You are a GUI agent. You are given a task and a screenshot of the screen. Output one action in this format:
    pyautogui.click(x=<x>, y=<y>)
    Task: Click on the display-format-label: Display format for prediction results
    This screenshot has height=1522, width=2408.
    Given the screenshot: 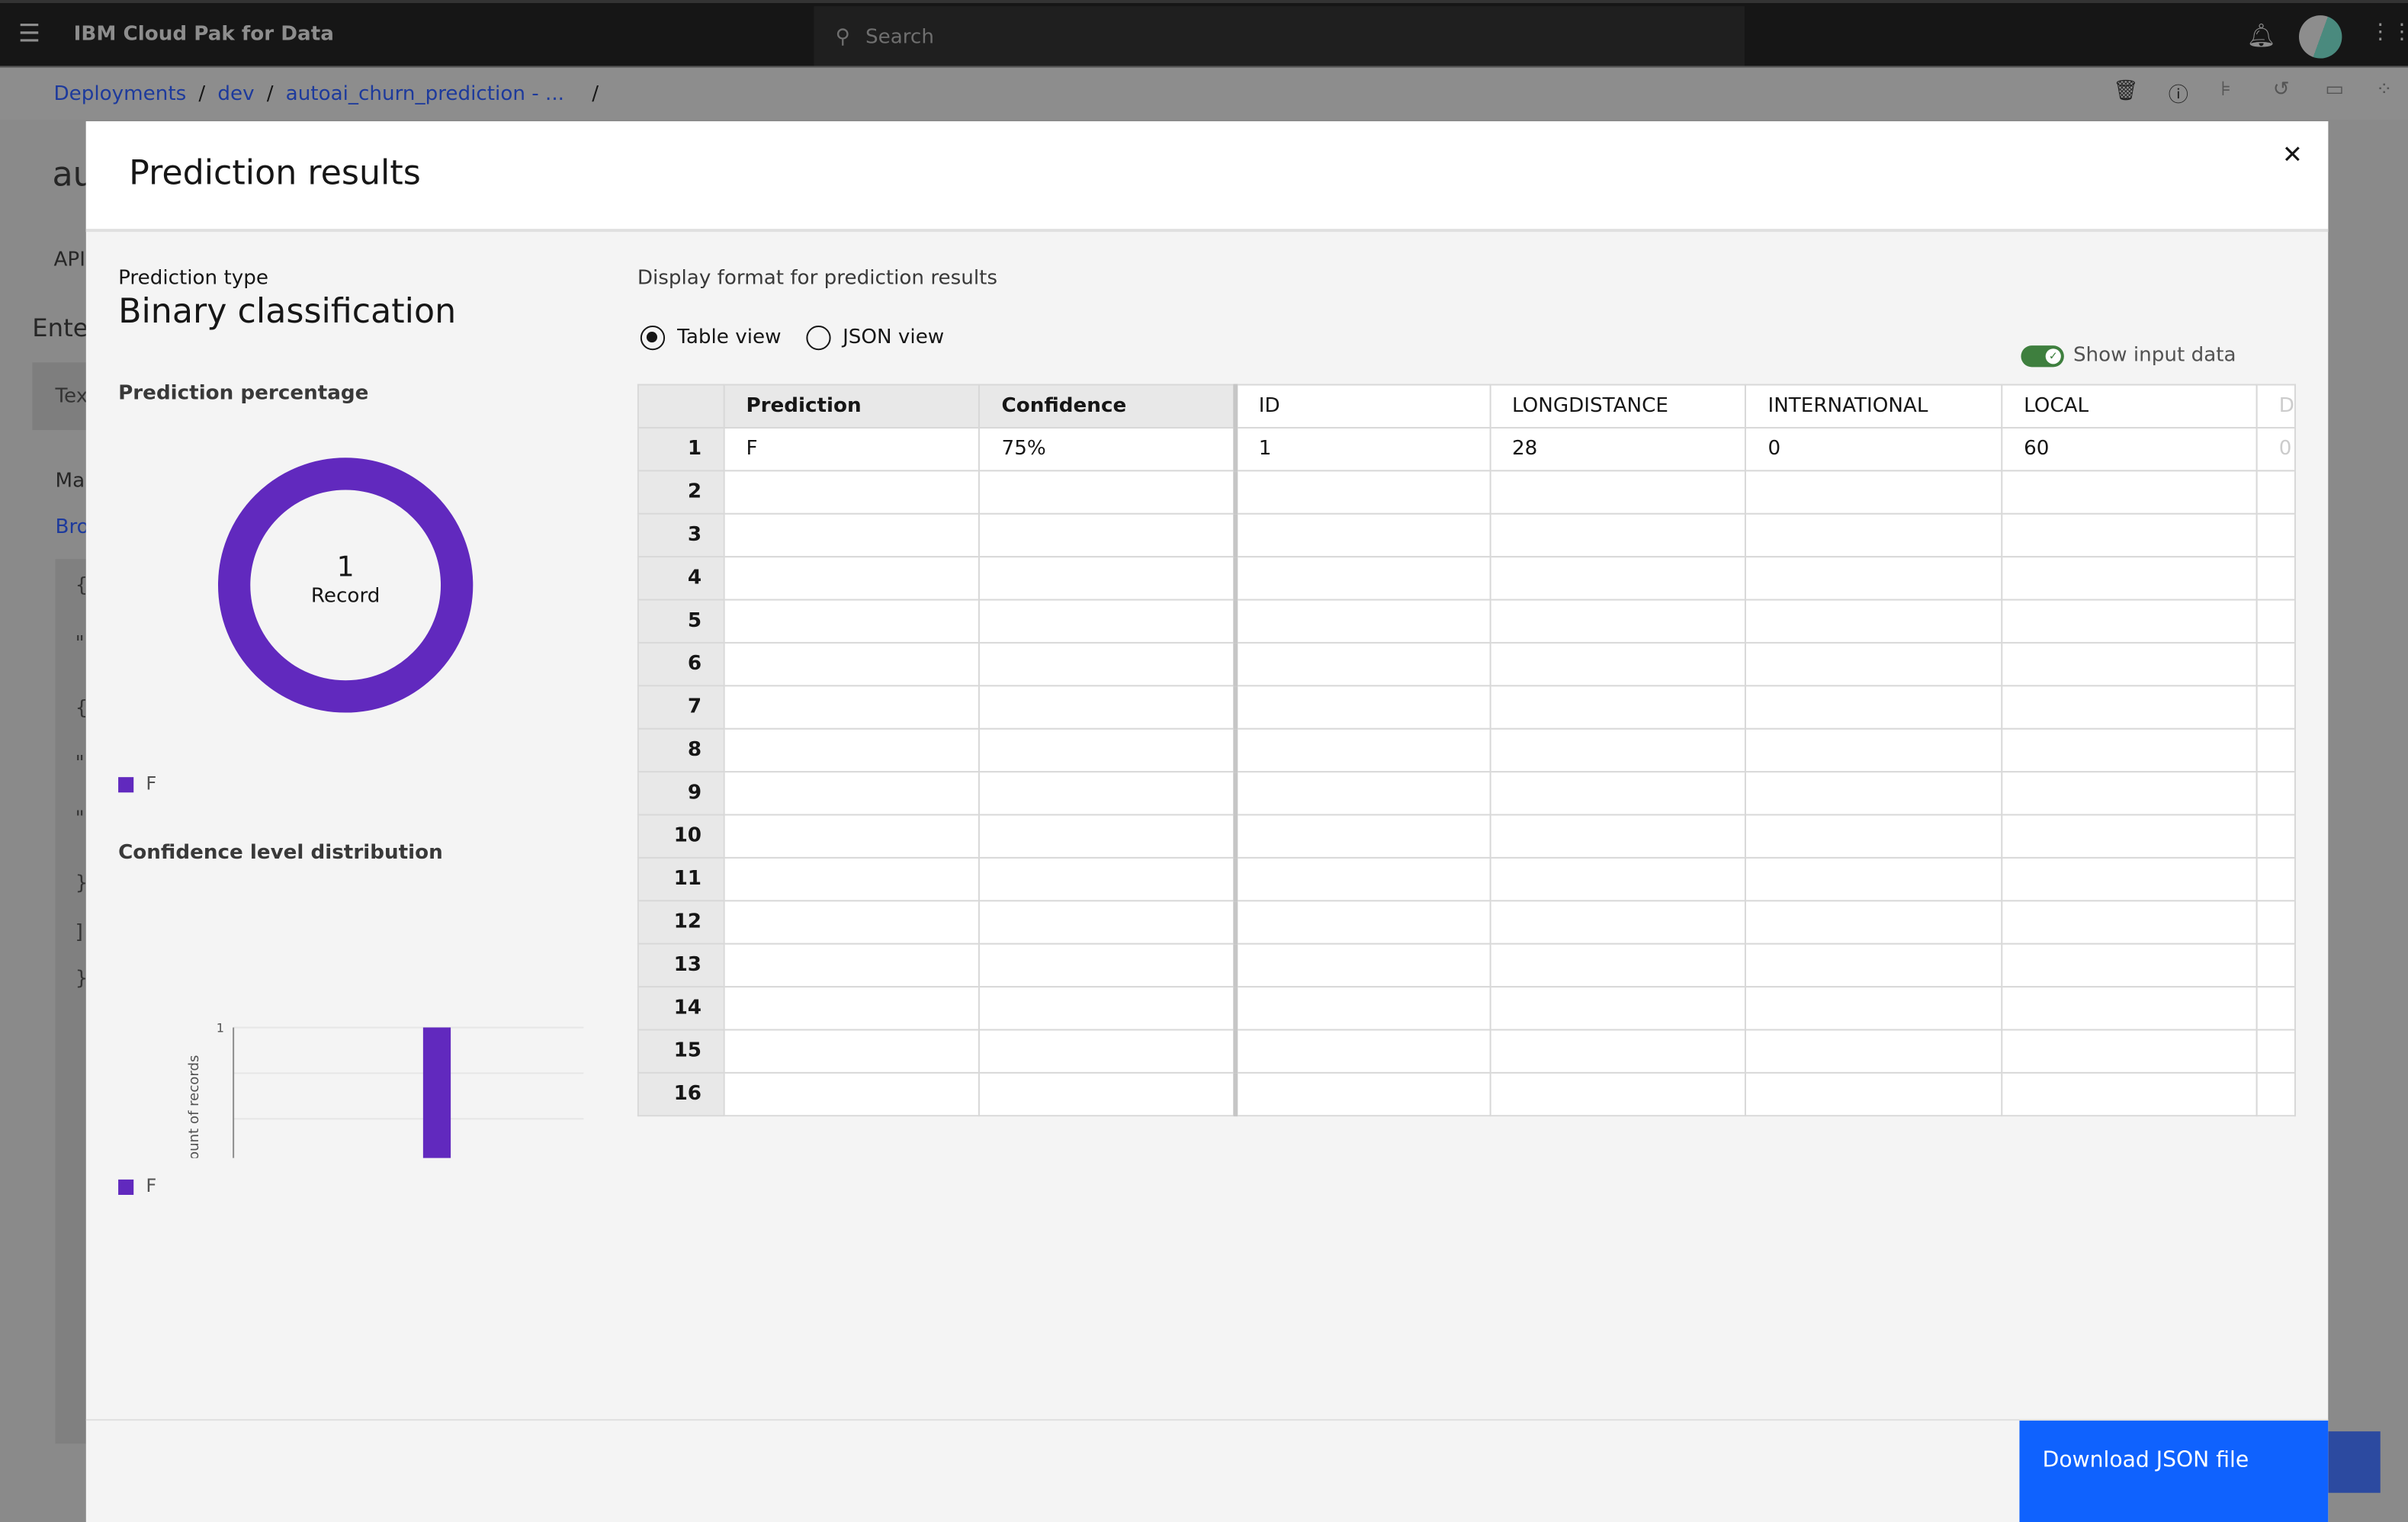 What is the action you would take?
    pyautogui.click(x=818, y=279)
    